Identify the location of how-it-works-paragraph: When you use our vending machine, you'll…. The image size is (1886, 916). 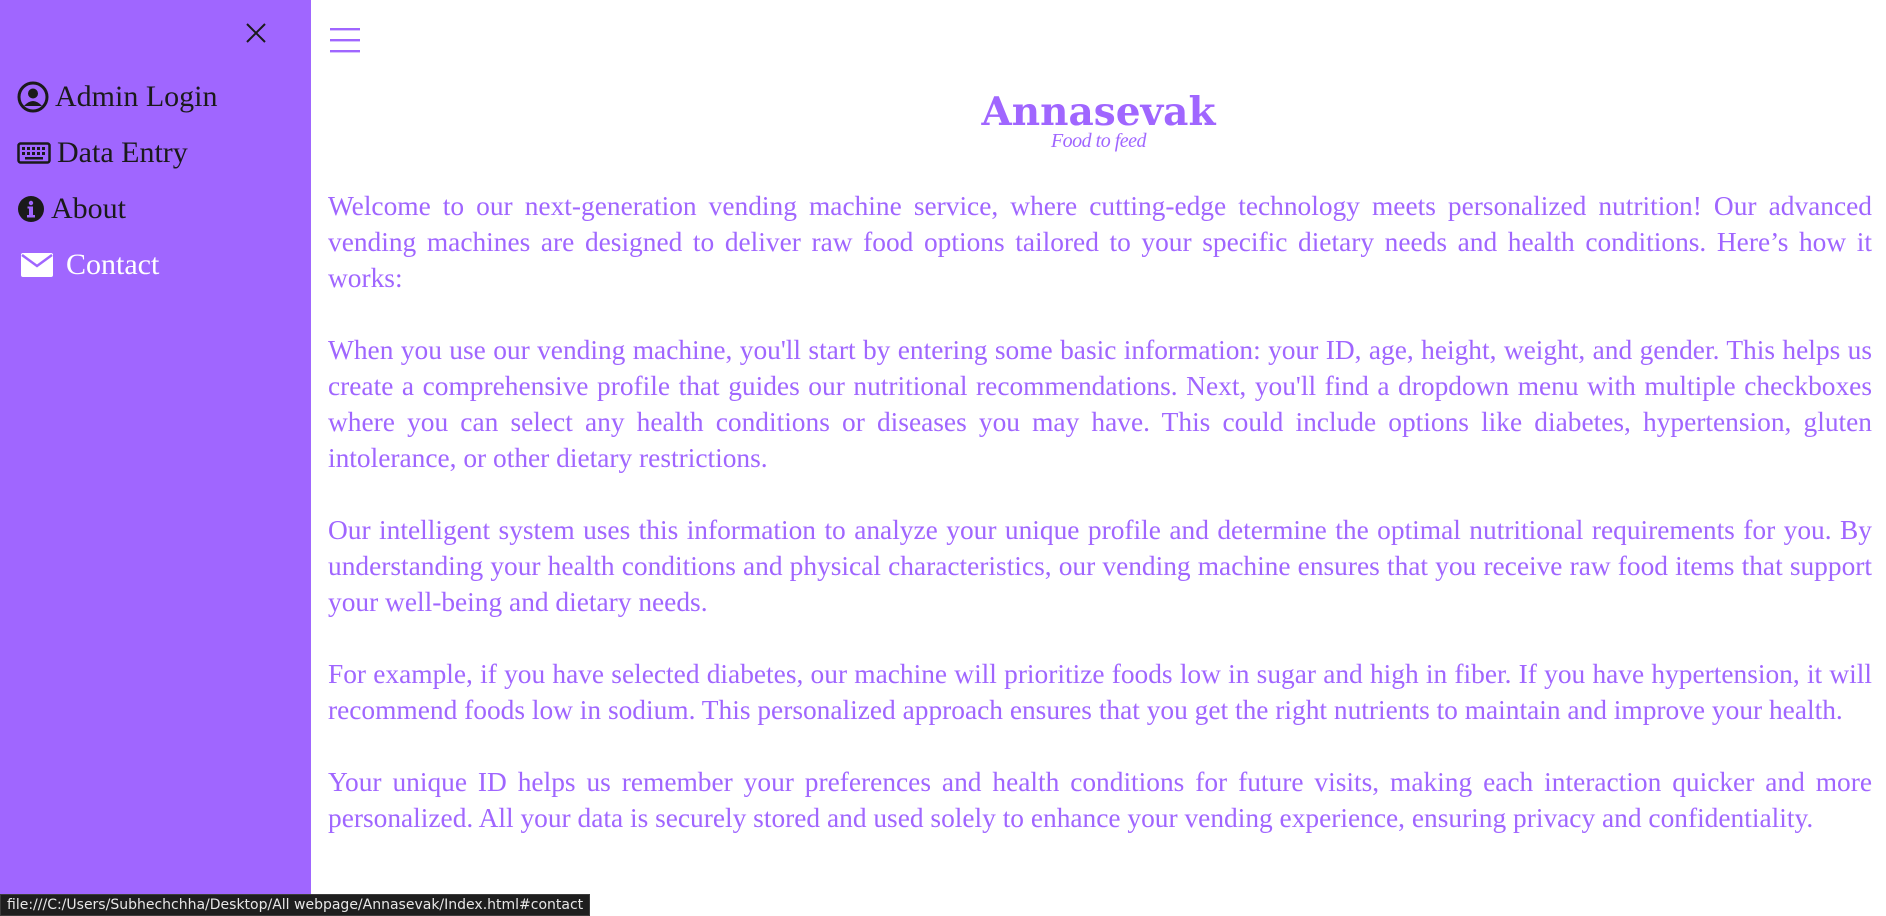
(1100, 404).